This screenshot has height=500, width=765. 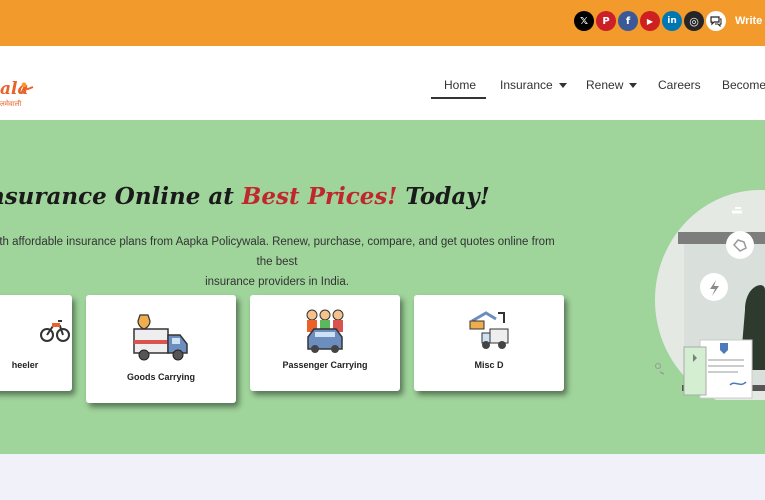 What do you see at coordinates (605, 85) in the screenshot?
I see `nav-renew-label: Renew` at bounding box center [605, 85].